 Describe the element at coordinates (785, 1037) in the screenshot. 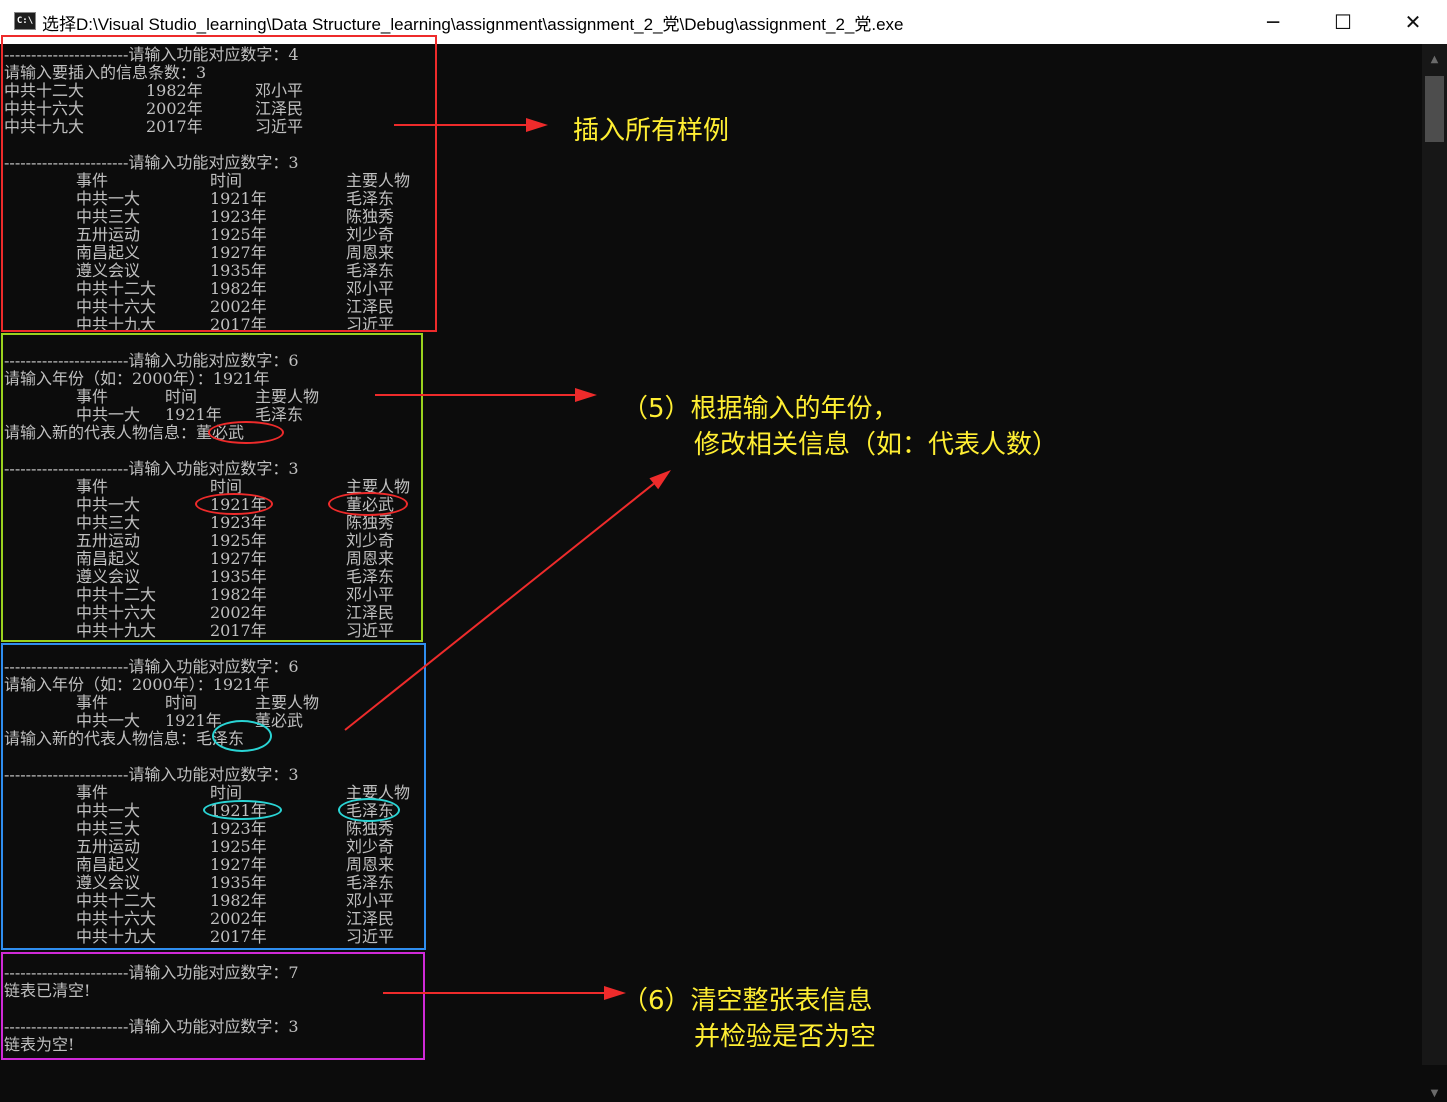

I see `annotation-clear-line2: 并检验是否为空` at that location.